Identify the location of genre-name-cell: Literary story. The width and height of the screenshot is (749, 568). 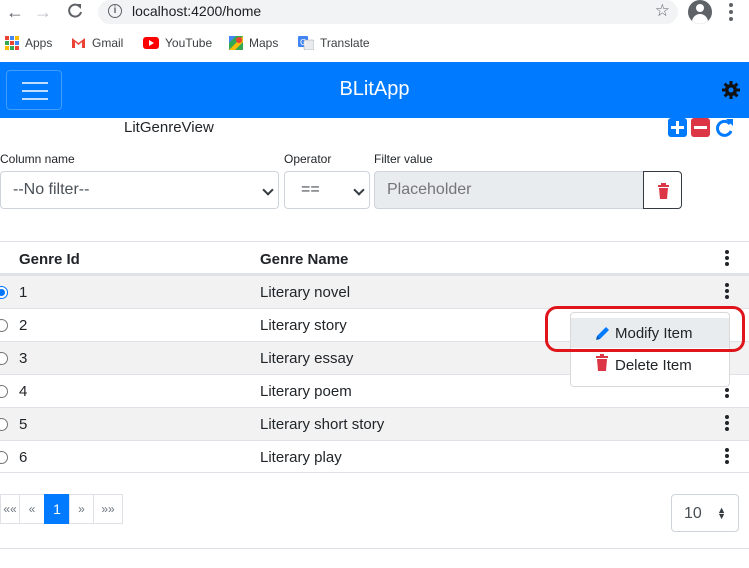
(303, 325).